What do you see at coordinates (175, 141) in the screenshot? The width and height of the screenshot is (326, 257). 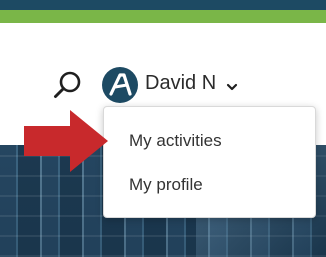 I see `menu-item-my-activities: My activities` at bounding box center [175, 141].